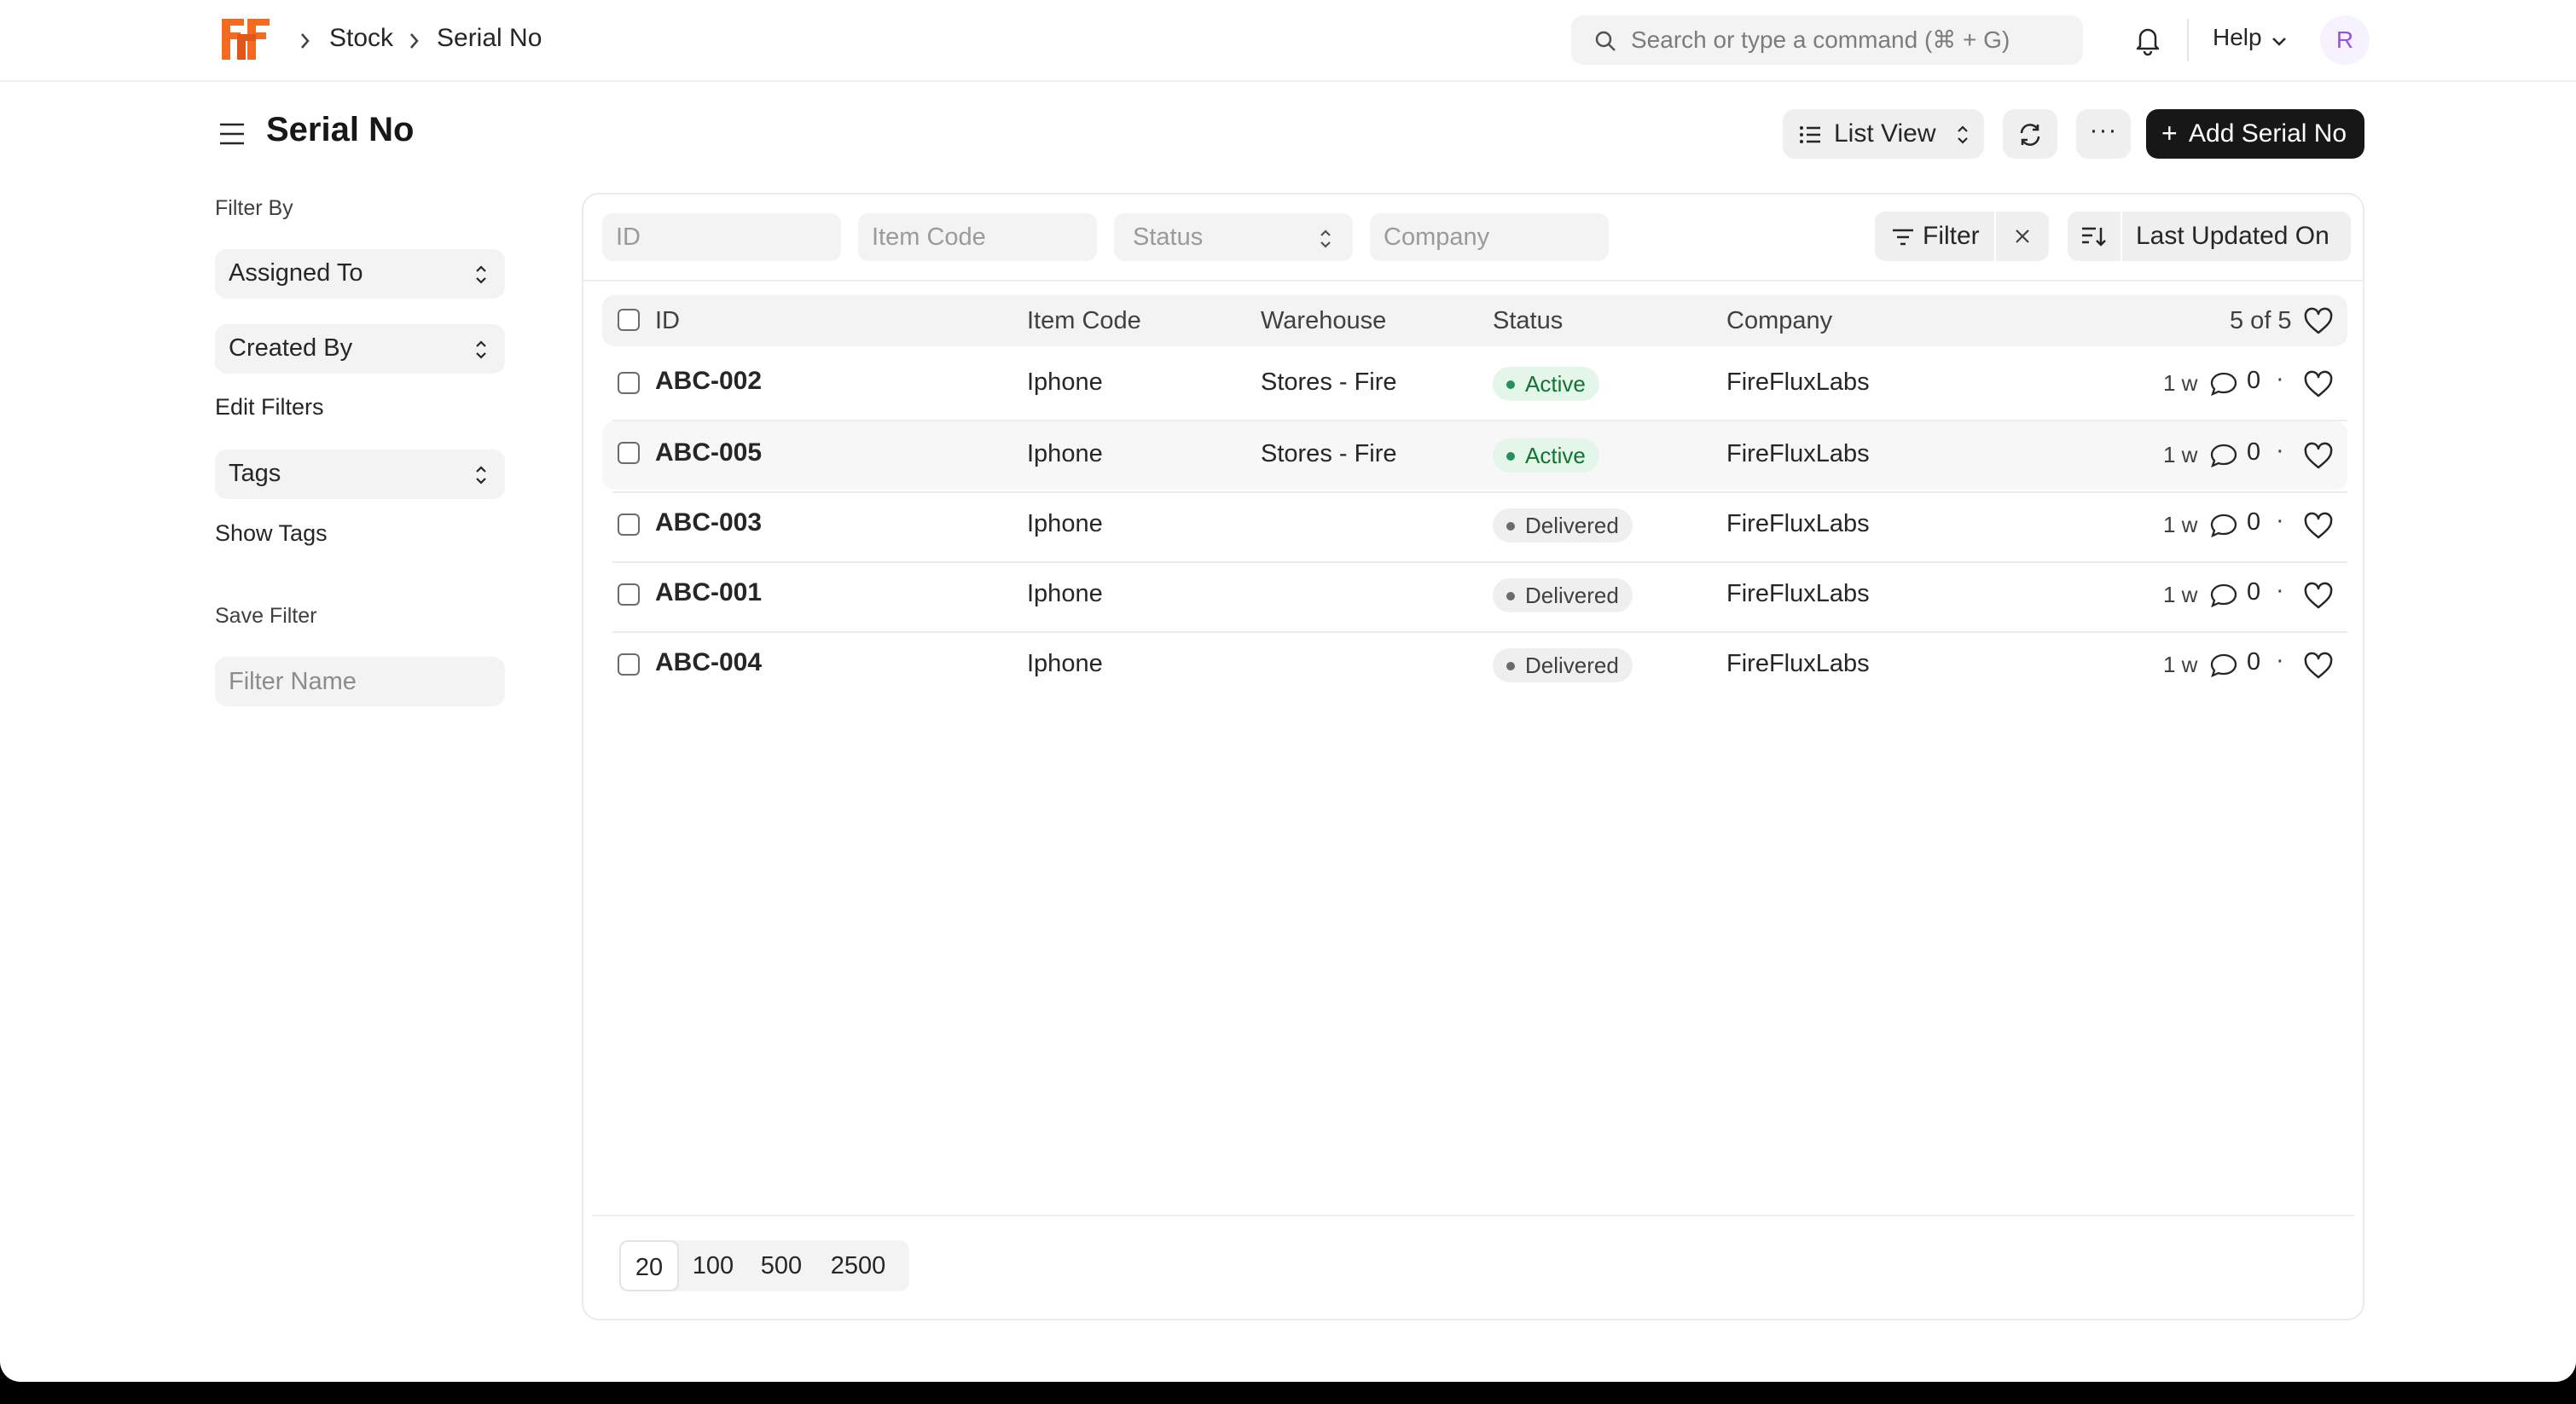  What do you see at coordinates (721, 237) in the screenshot?
I see `id-filter-input` at bounding box center [721, 237].